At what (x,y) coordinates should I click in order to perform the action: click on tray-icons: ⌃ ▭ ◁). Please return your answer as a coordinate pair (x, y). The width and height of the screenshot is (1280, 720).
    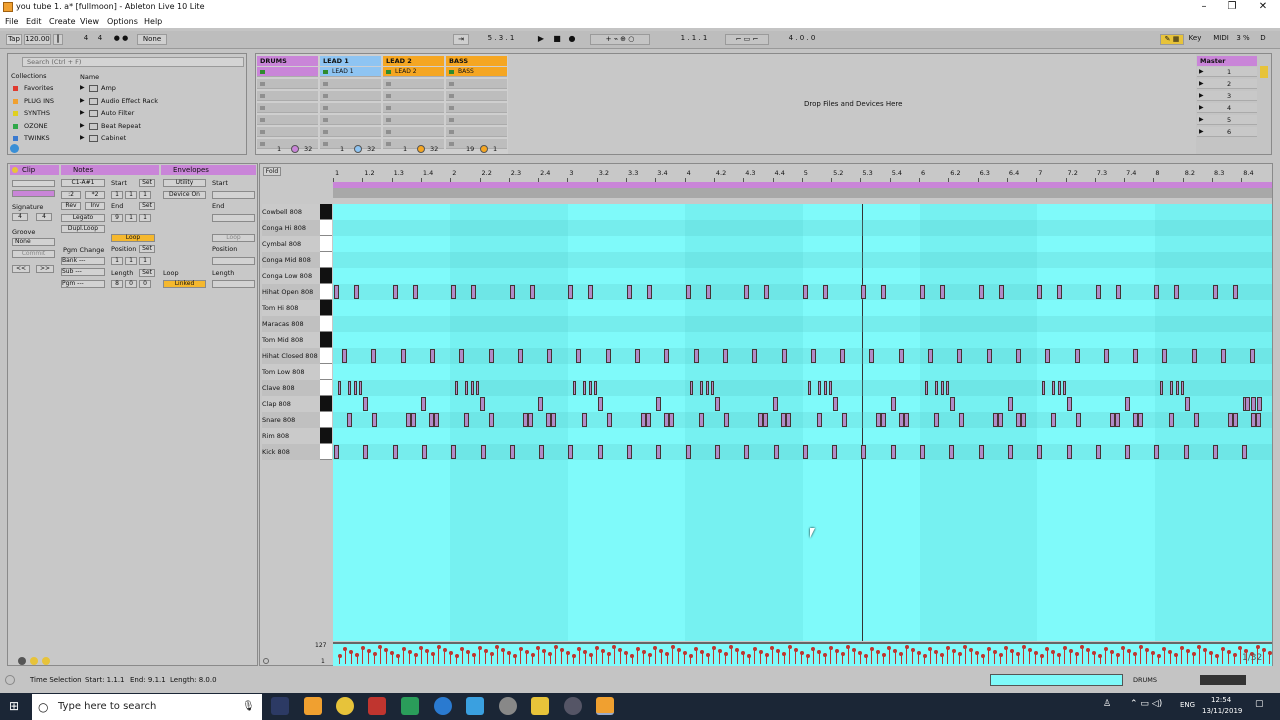
    Looking at the image, I should click on (1146, 704).